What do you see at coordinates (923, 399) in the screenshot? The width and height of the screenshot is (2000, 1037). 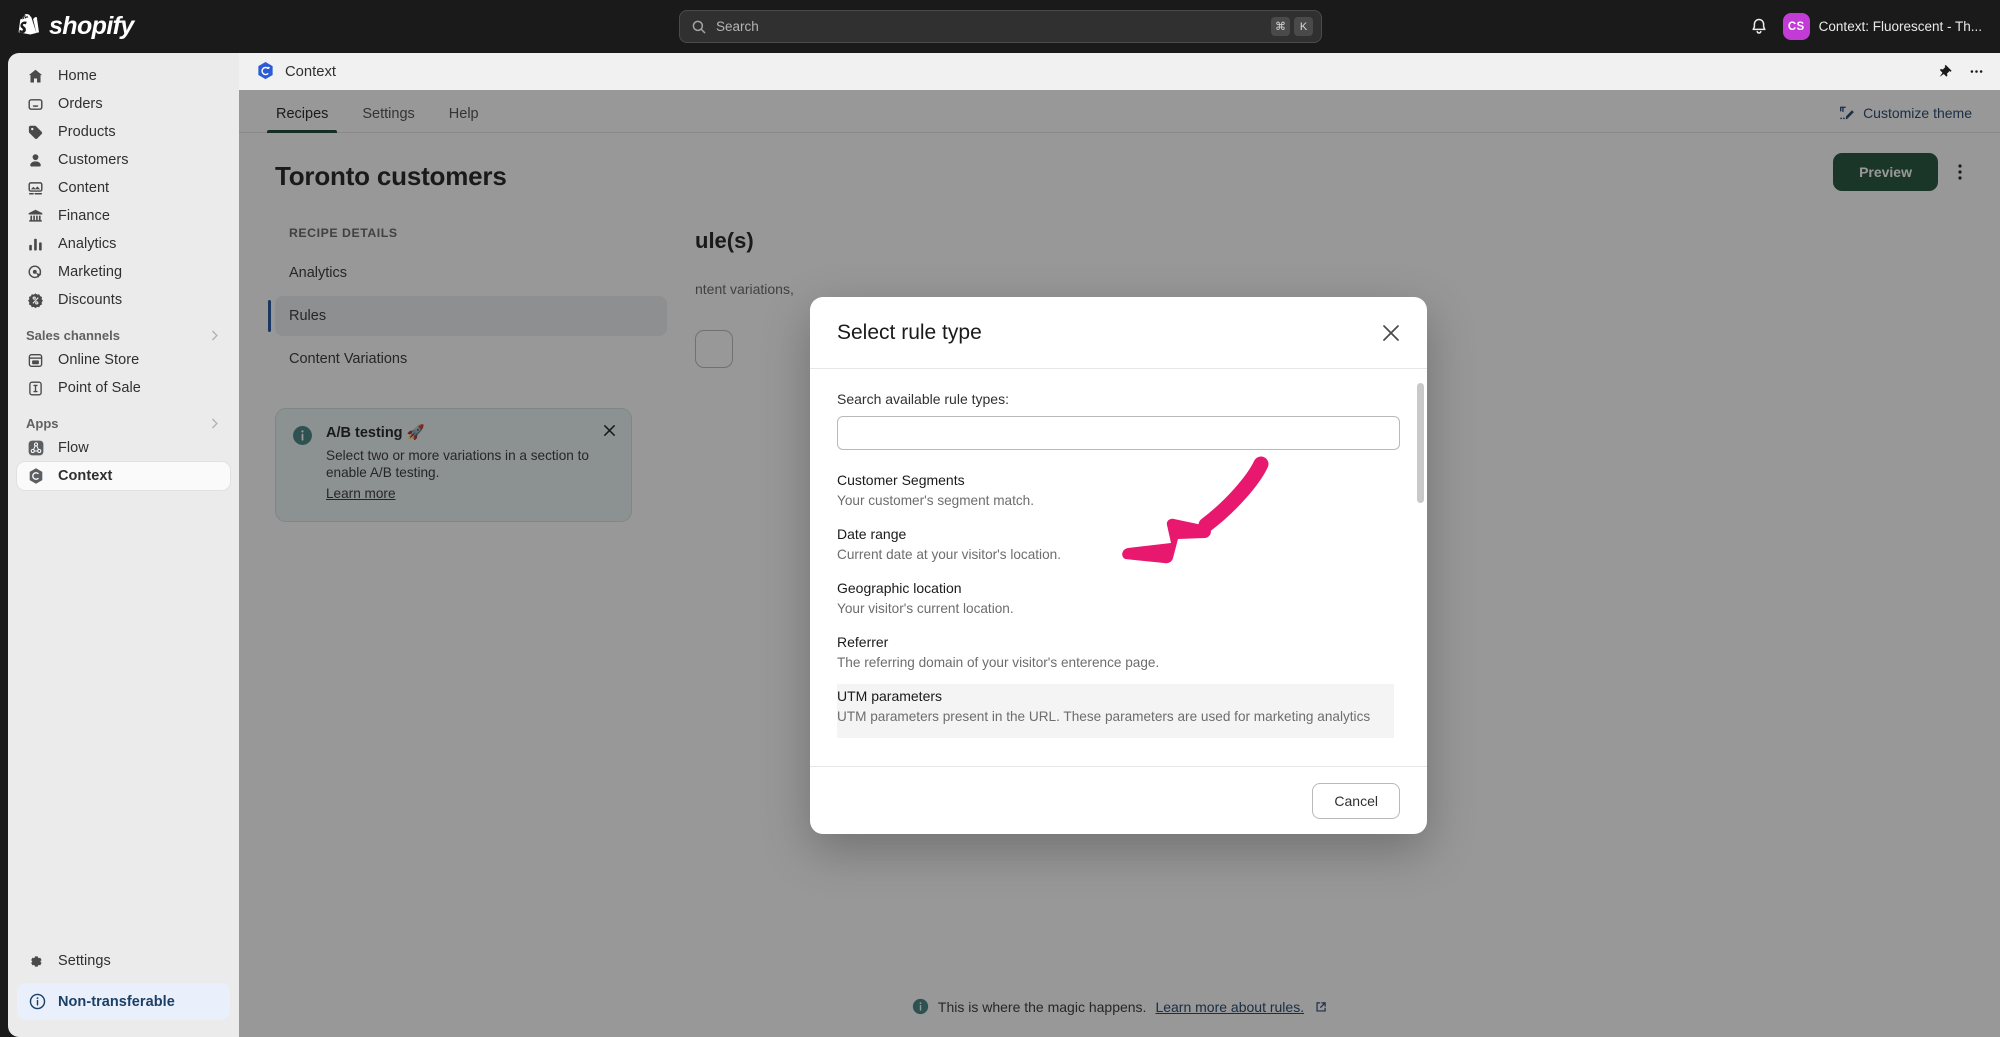 I see `search-rule-types-label: Search available rule types:` at bounding box center [923, 399].